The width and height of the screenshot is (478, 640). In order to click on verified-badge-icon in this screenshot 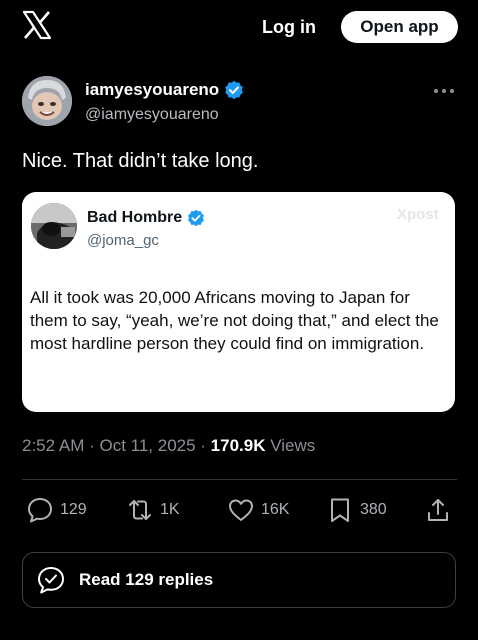, I will do `click(234, 90)`.